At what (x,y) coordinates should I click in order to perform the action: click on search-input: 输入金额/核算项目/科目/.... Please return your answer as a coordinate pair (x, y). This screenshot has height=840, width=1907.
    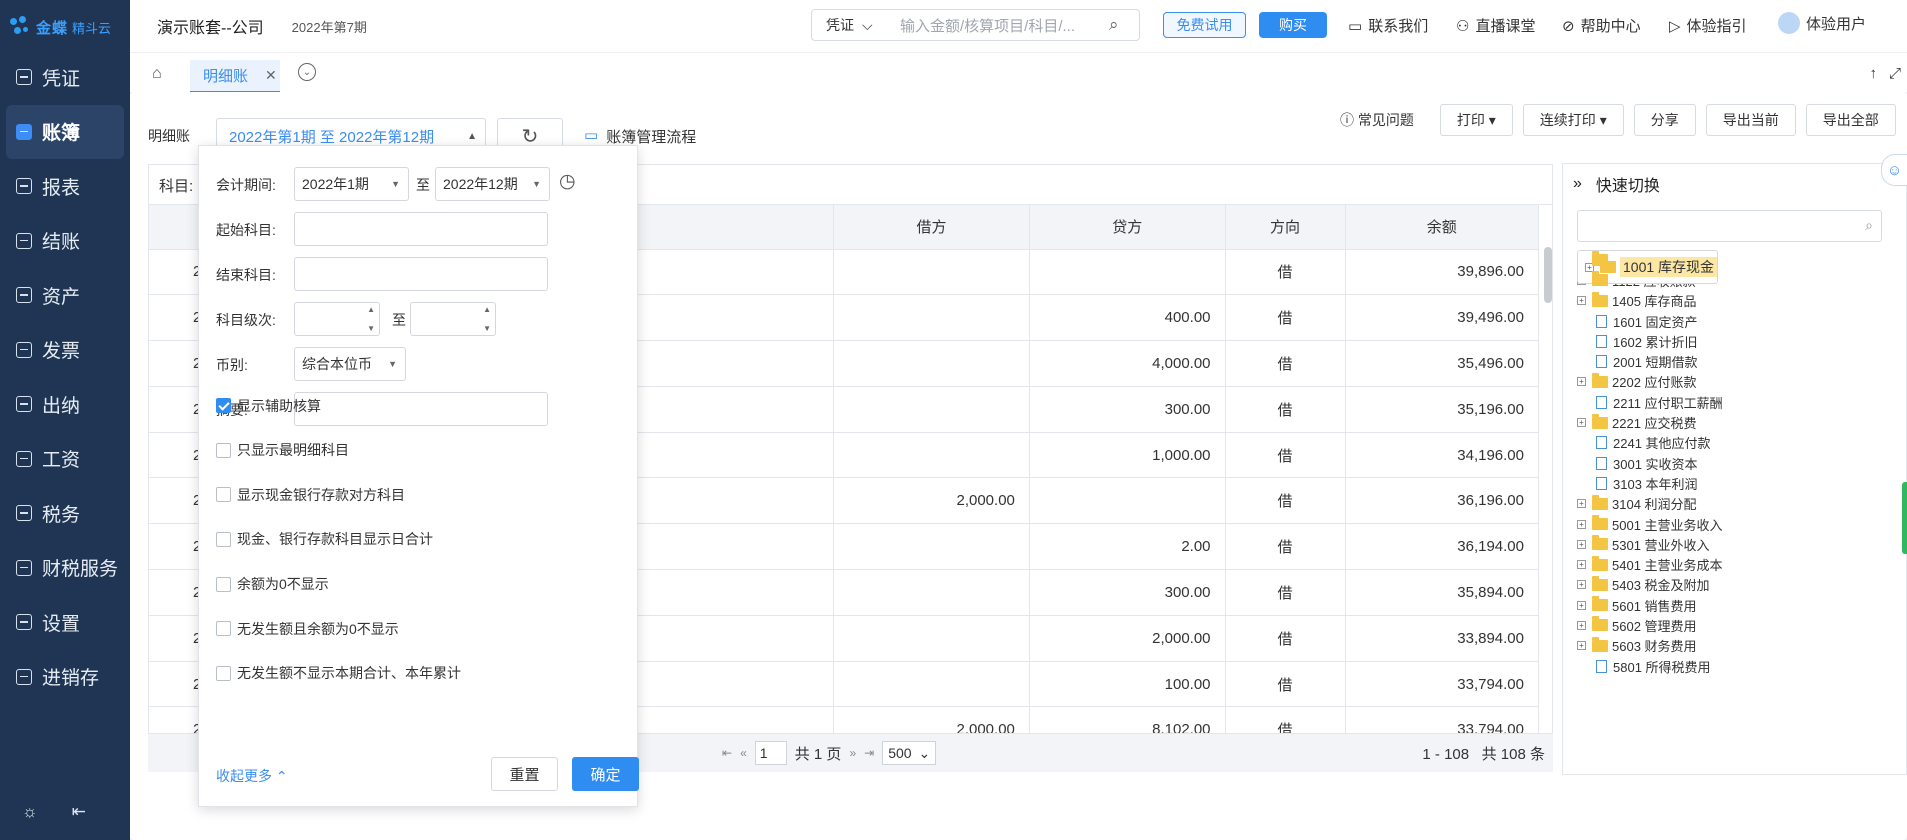
    Looking at the image, I should click on (997, 25).